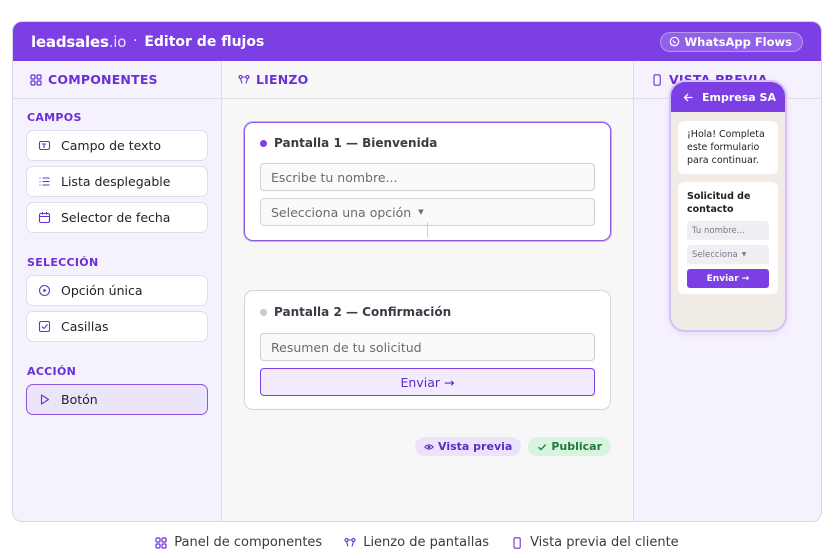 The image size is (834, 558). What do you see at coordinates (263, 143) in the screenshot?
I see `status-dot-active` at bounding box center [263, 143].